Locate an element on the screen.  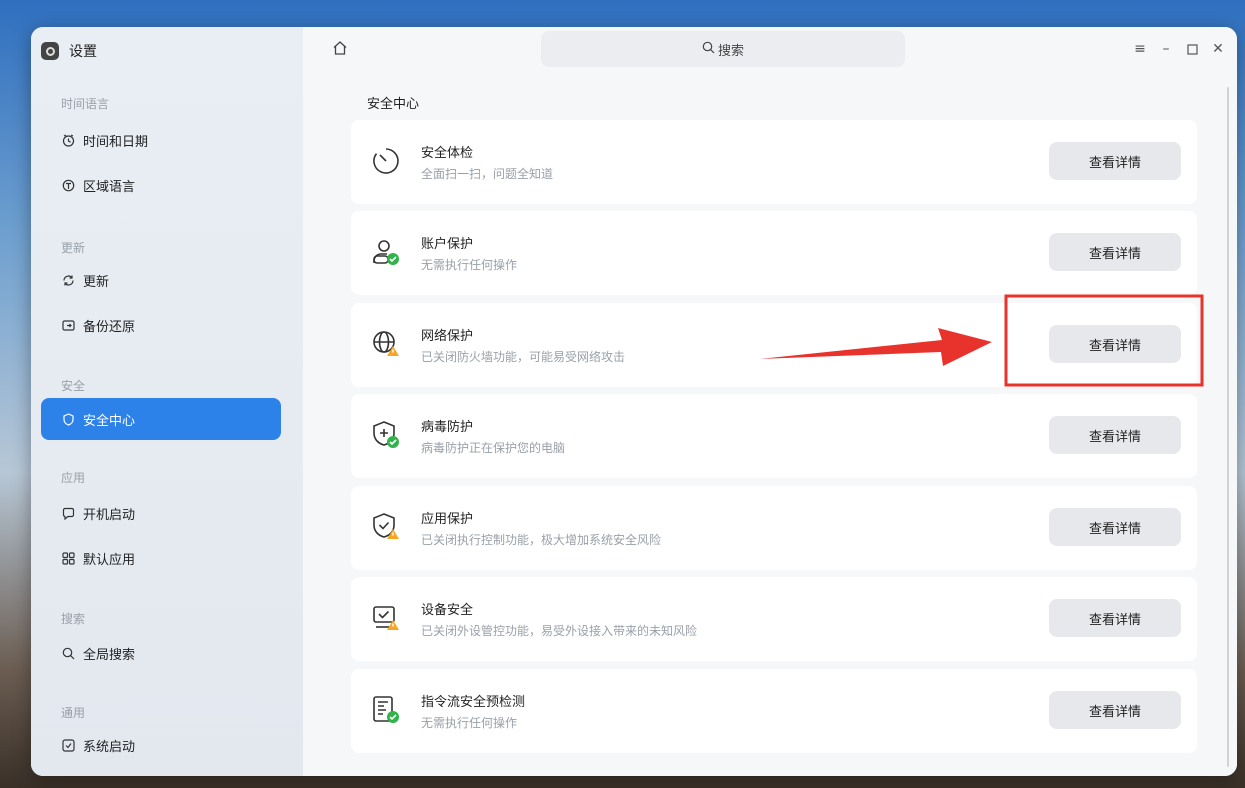
sidebar-item-time-date: 时间和日期 is located at coordinates (161, 140).